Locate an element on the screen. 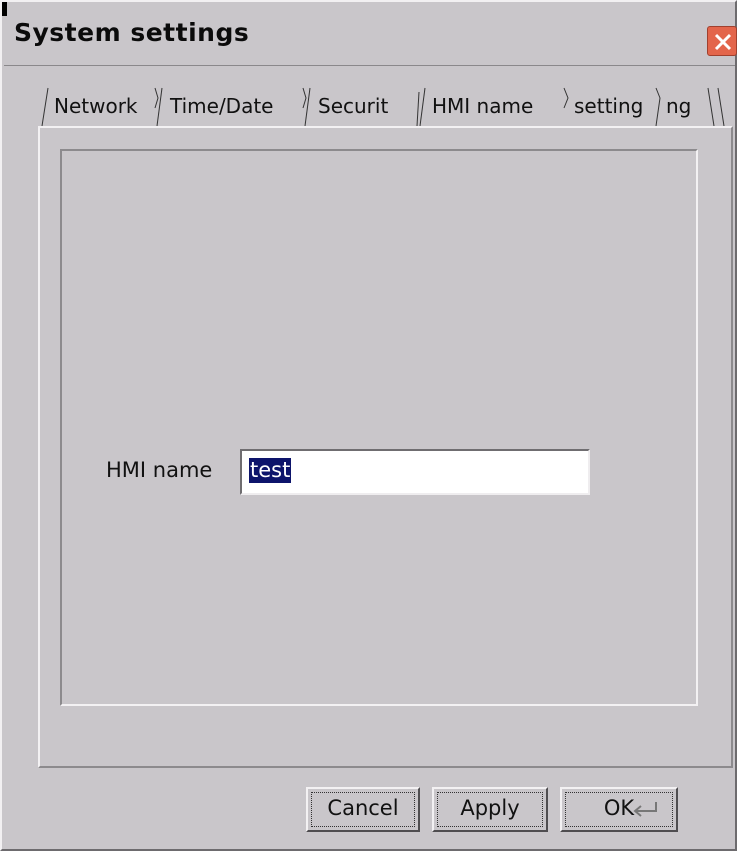 This screenshot has height=851, width=737. tab-security: Securit is located at coordinates (366, 106).